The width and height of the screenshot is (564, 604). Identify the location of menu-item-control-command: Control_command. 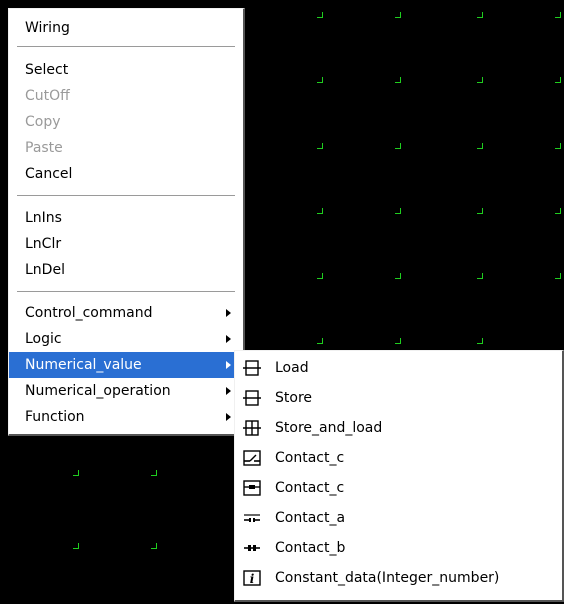
(126, 313).